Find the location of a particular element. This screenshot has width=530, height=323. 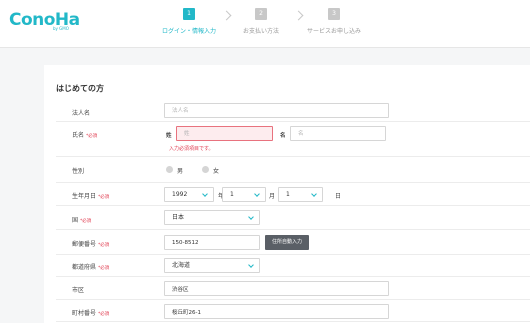

day-unit: 日 is located at coordinates (338, 196).